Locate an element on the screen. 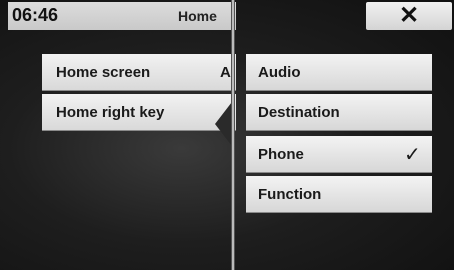  menu-item-label: Home screen is located at coordinates (103, 72).